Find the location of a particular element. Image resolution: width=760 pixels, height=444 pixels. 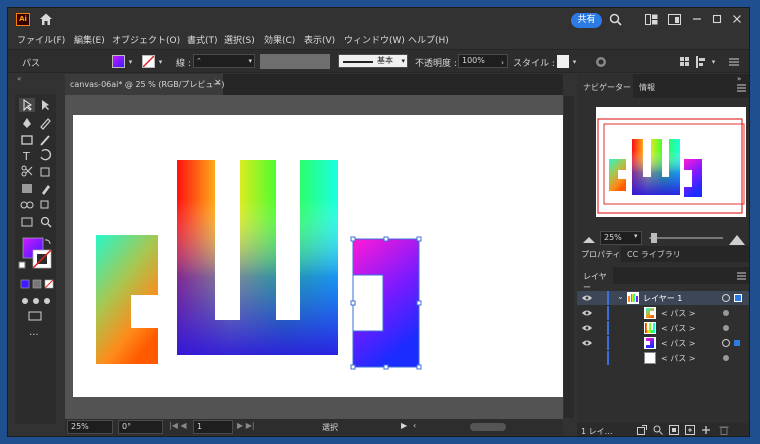

close-icon is located at coordinates (737, 18).